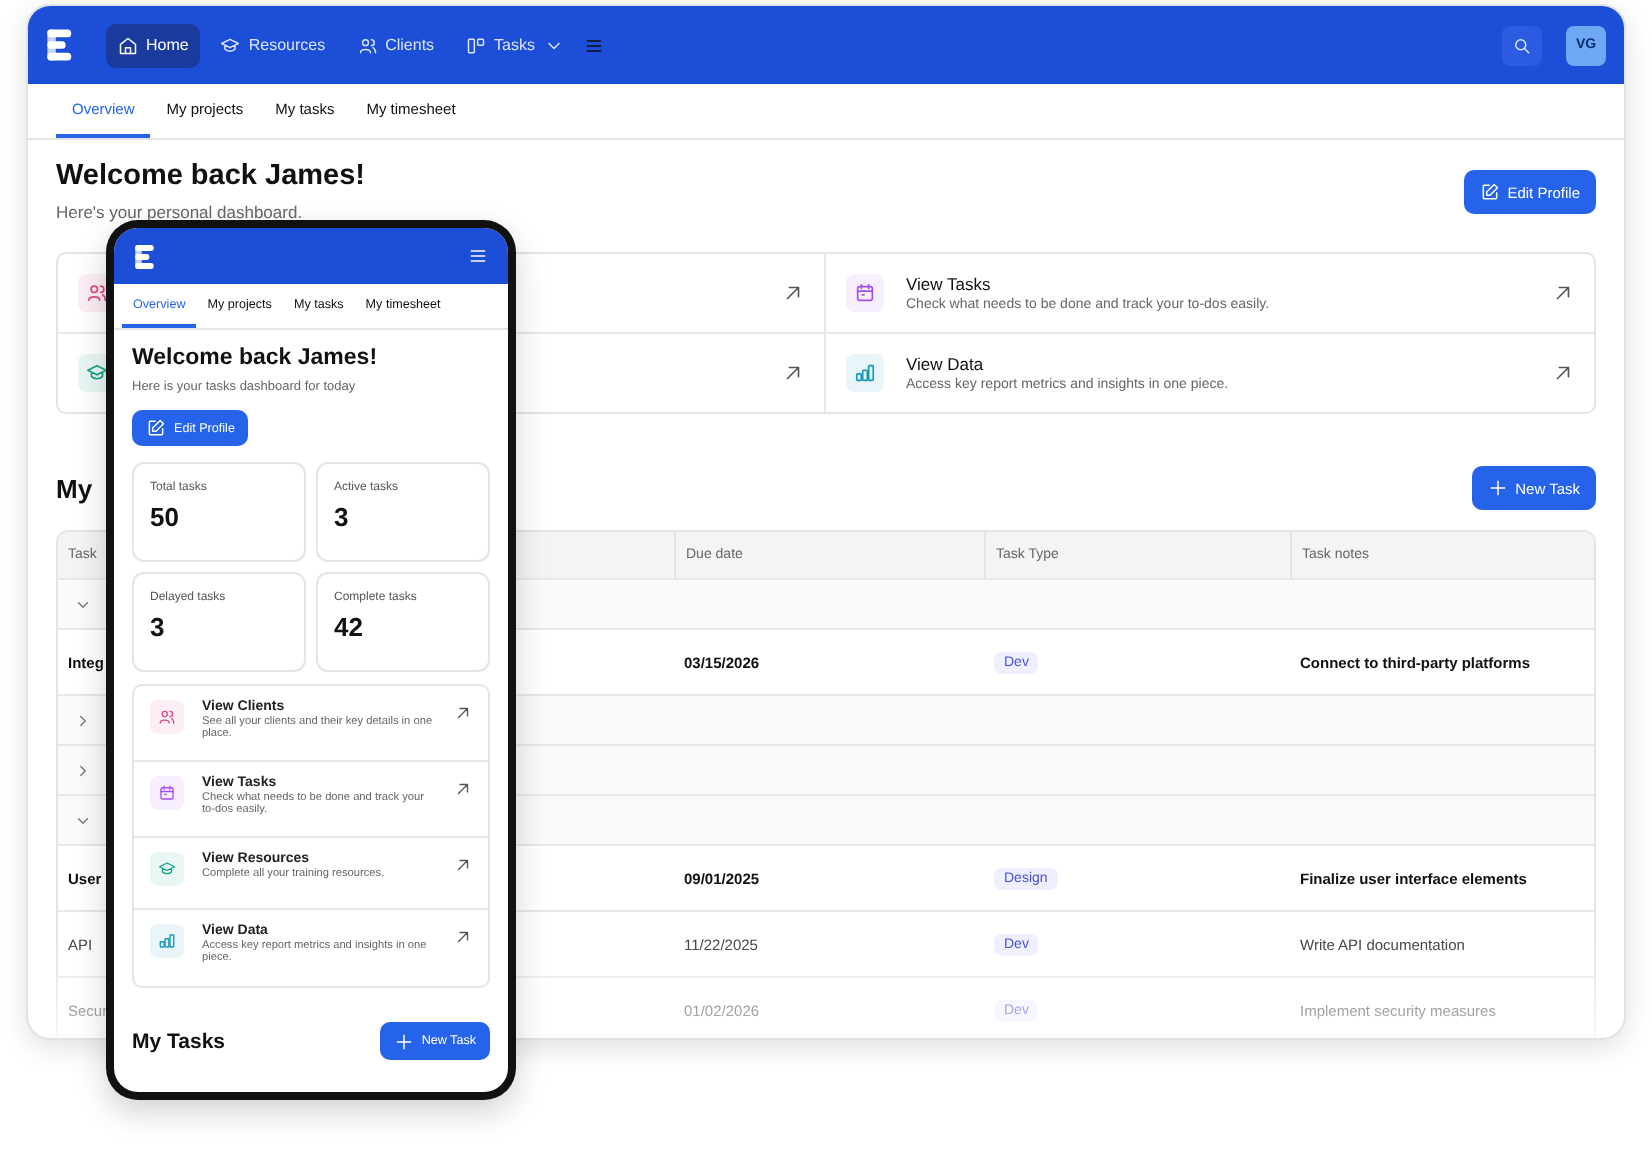 Image resolution: width=1652 pixels, height=1154 pixels. I want to click on section-title: My, so click(74, 488).